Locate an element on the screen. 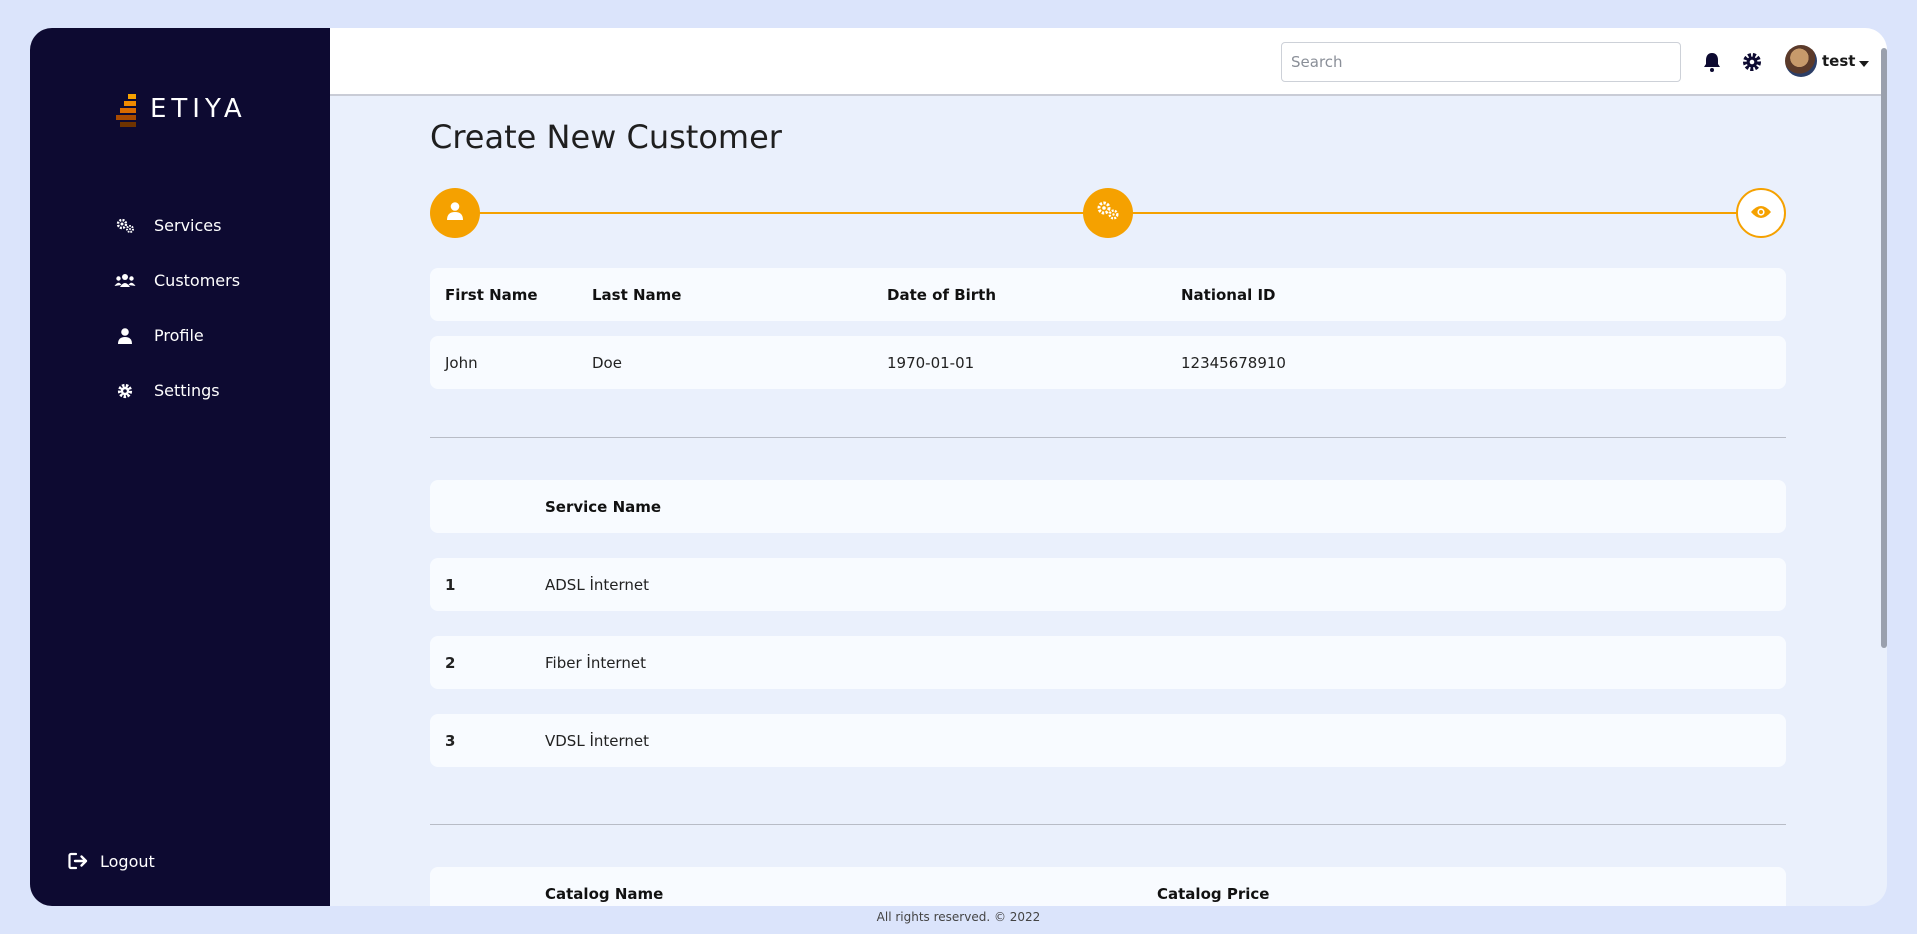 This screenshot has height=934, width=1917. table-row: 2 Fiber İnternet is located at coordinates (1108, 662).